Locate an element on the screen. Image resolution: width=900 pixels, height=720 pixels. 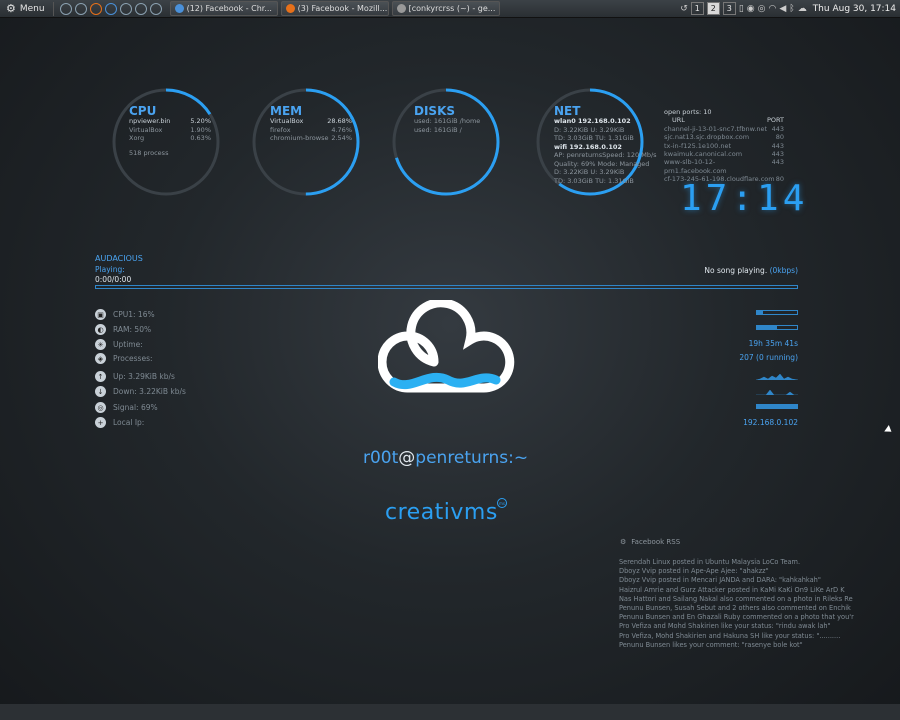
app-icon is located at coordinates (125, 8).